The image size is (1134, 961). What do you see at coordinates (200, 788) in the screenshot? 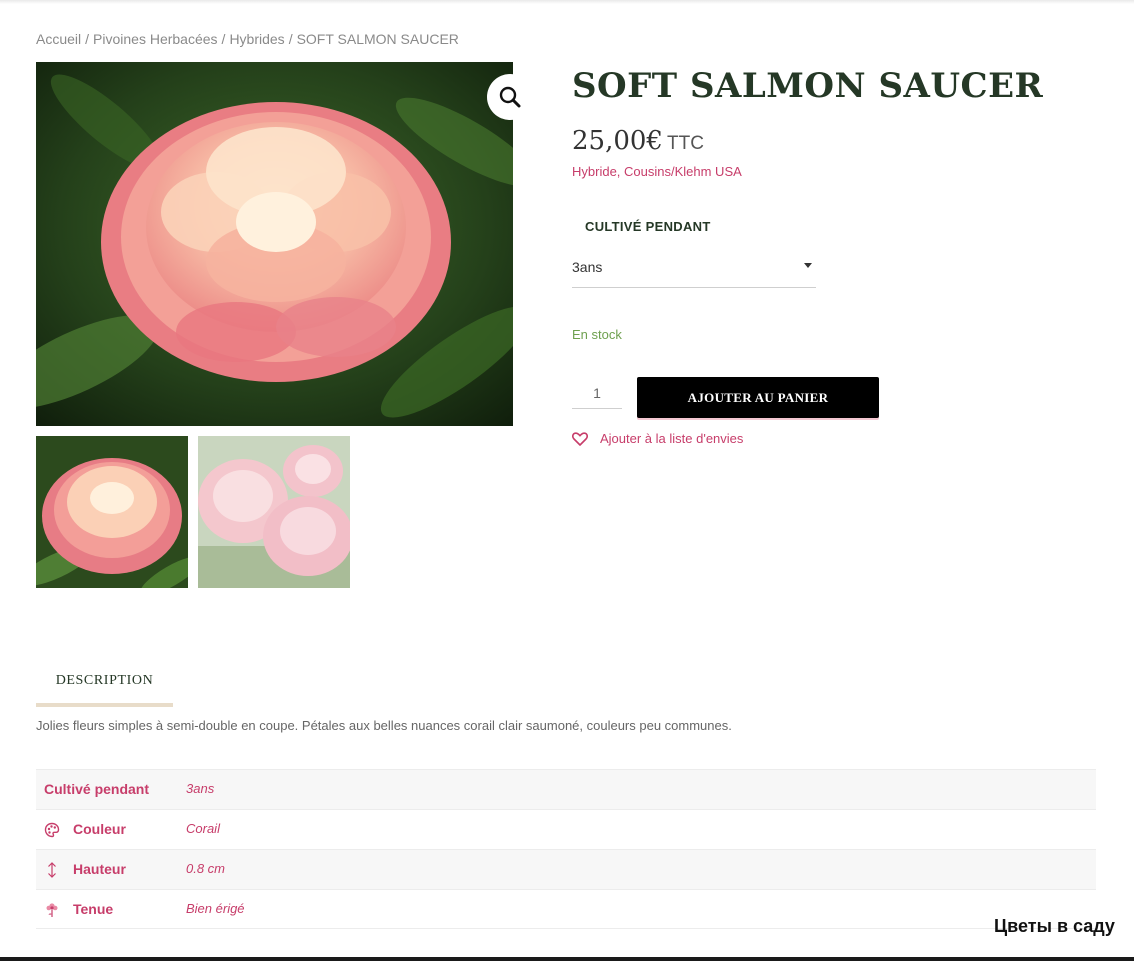
I see `attribute-value: 3ans` at bounding box center [200, 788].